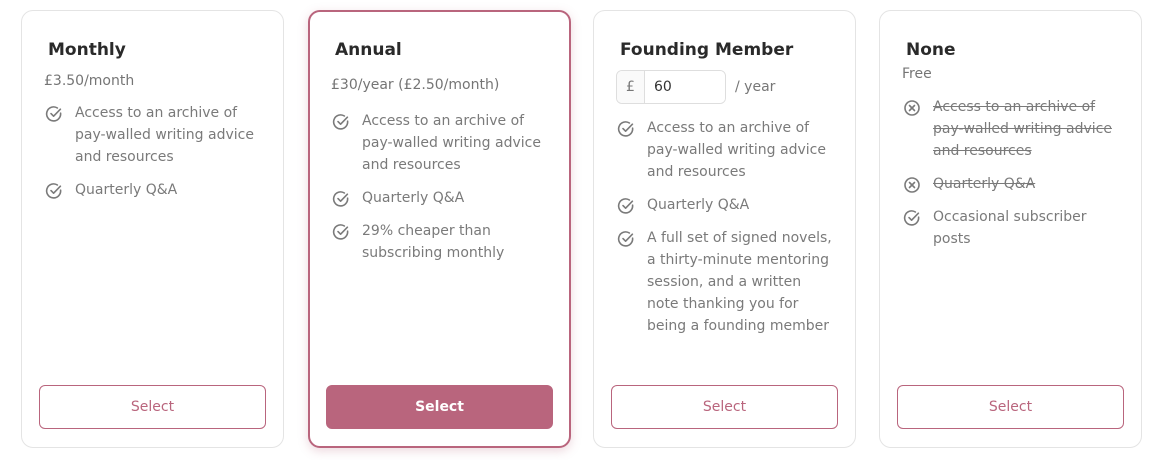 This screenshot has width=1164, height=460. I want to click on select-monthly-button: Select, so click(152, 407).